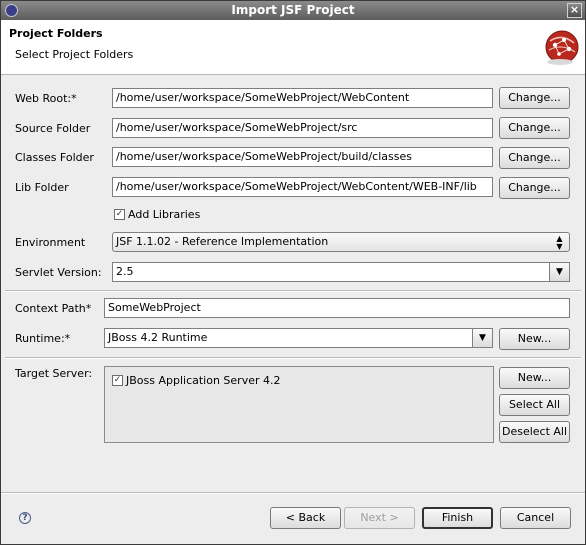  Describe the element at coordinates (58, 272) in the screenshot. I see `servlet-version-label: Servlet Version:` at that location.